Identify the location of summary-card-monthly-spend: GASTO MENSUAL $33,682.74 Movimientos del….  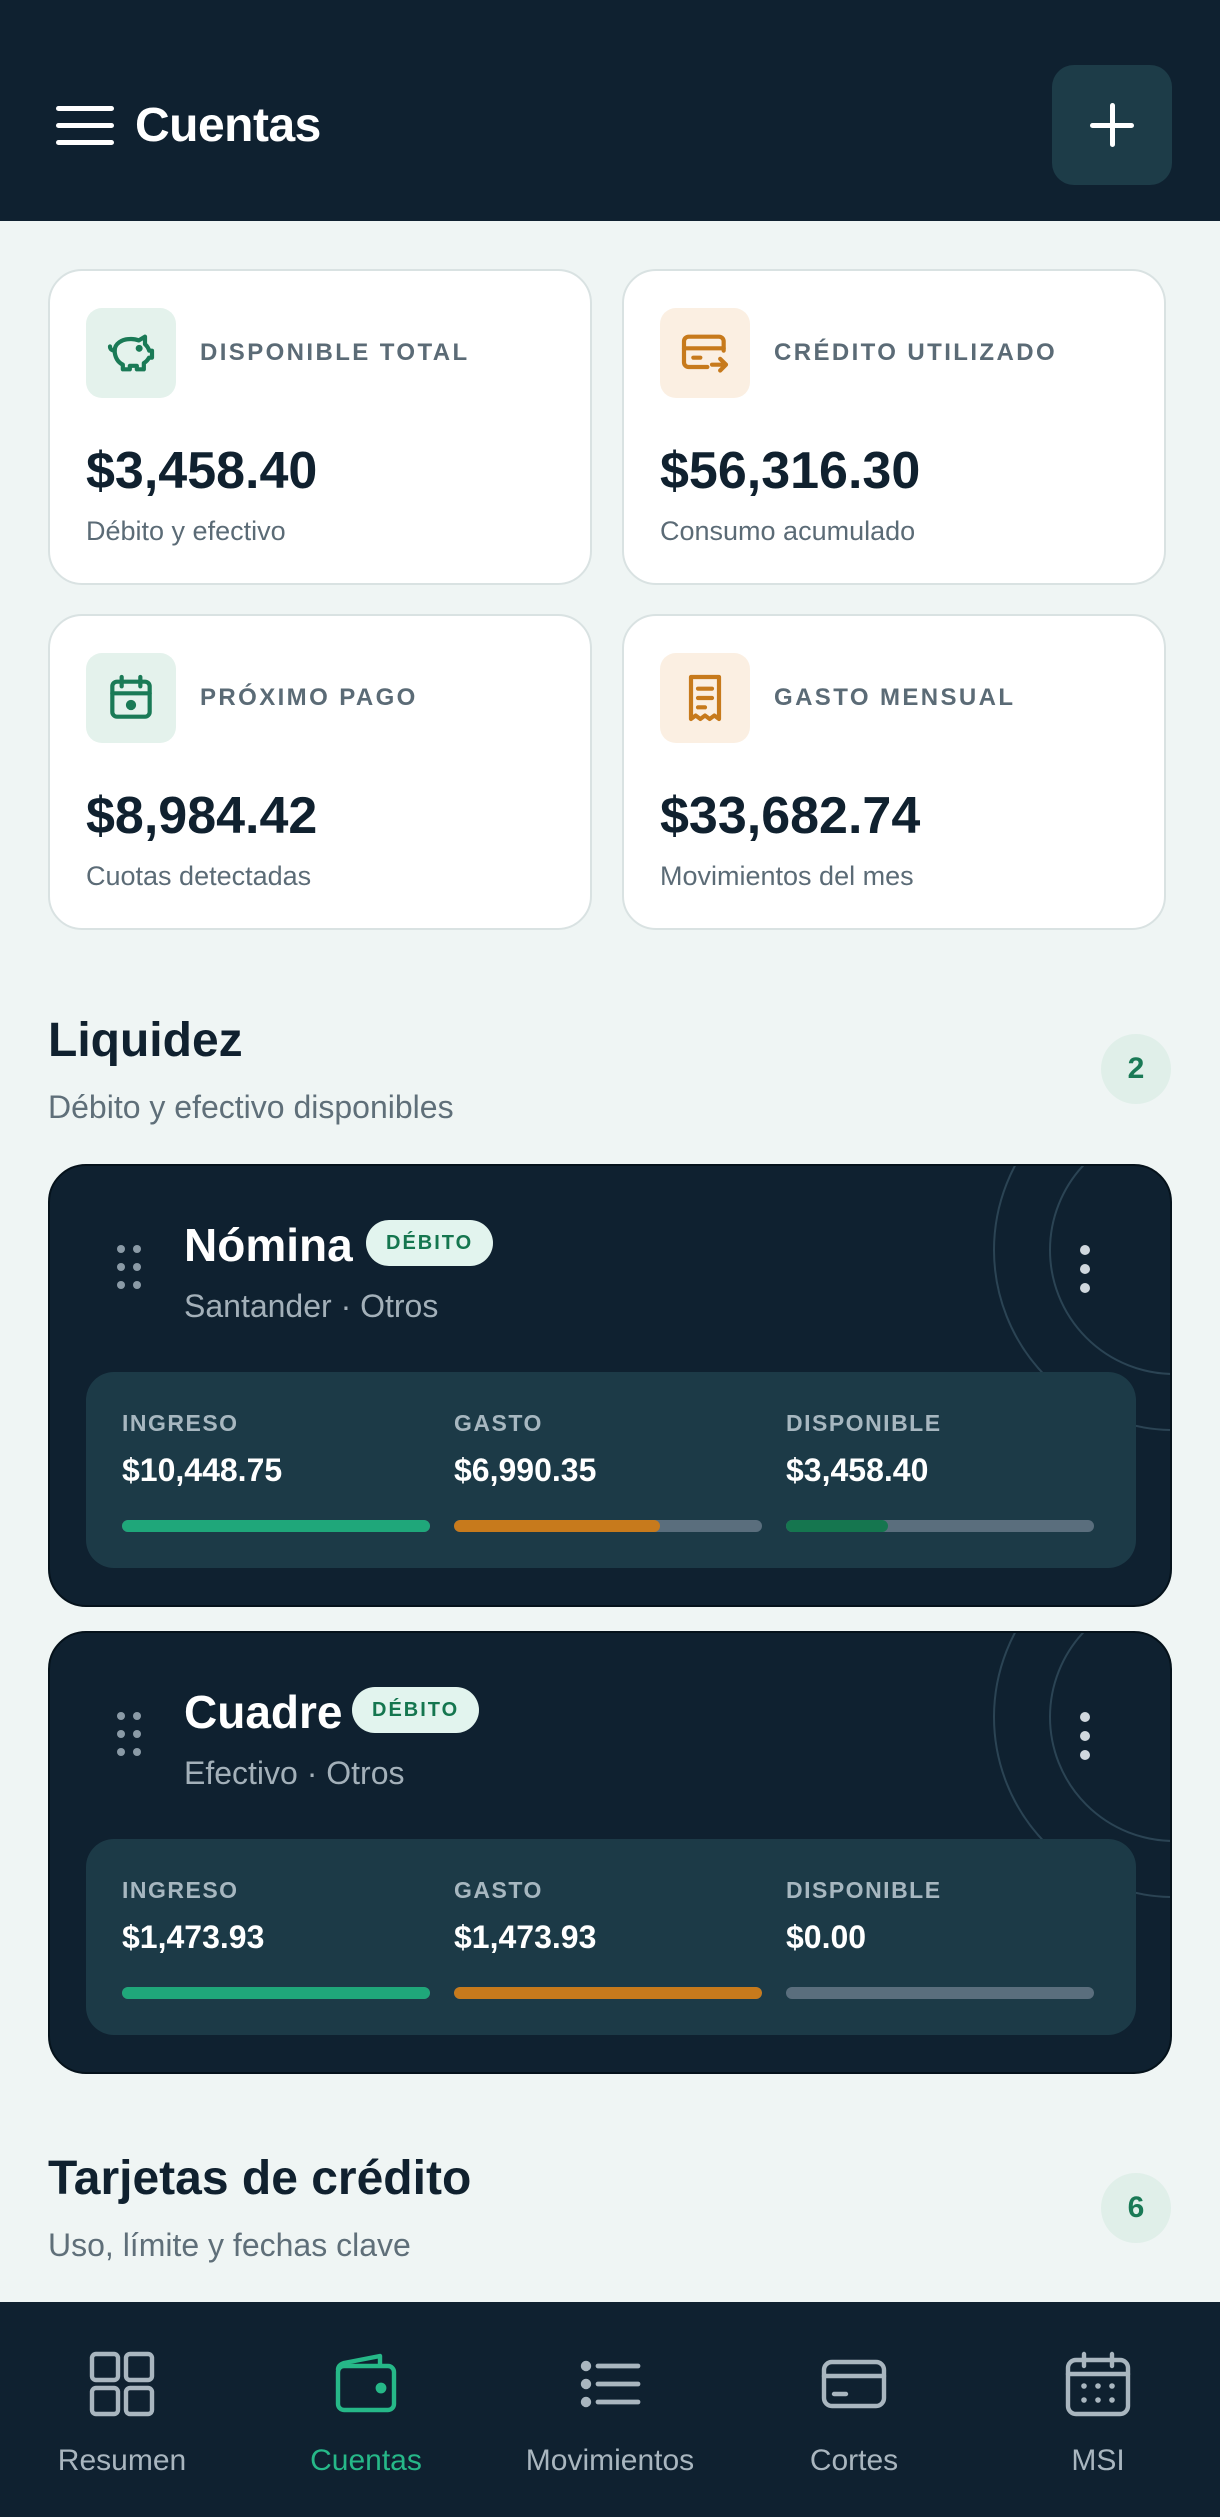
(894, 772).